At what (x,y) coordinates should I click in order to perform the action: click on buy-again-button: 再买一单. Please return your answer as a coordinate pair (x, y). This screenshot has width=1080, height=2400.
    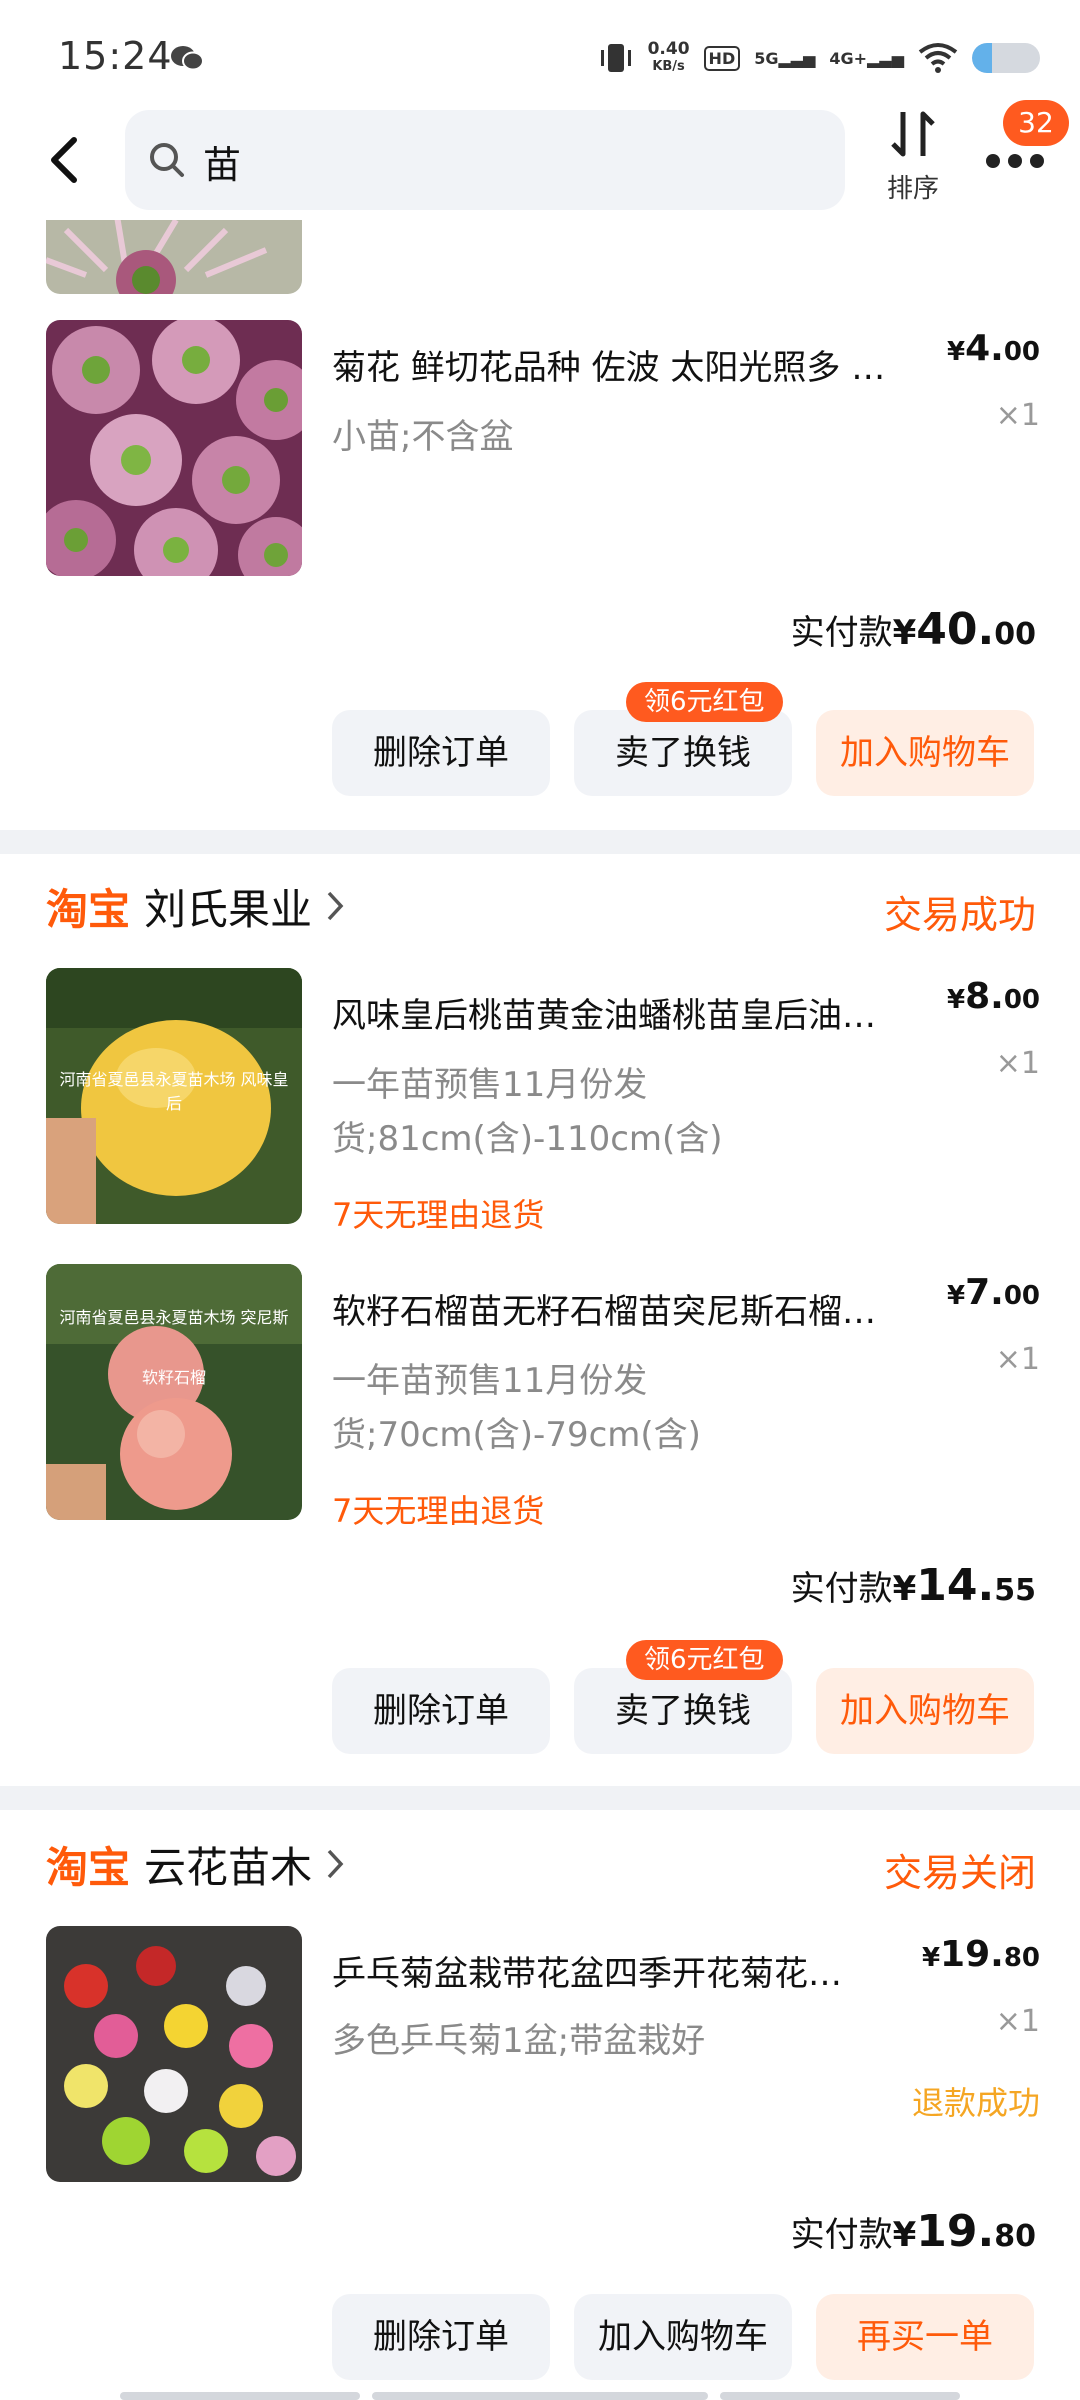
    Looking at the image, I should click on (925, 2337).